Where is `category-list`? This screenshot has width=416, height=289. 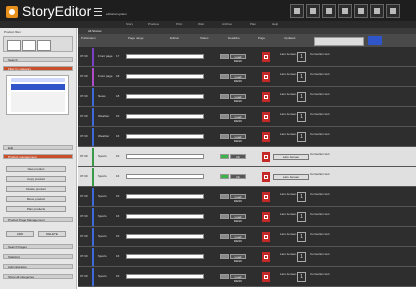
category-list is located at coordinates (37, 95).